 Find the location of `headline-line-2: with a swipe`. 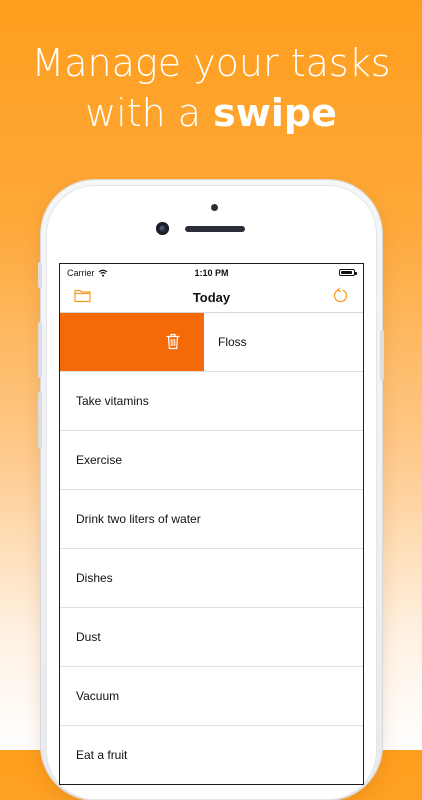

headline-line-2: with a swipe is located at coordinates (211, 113).